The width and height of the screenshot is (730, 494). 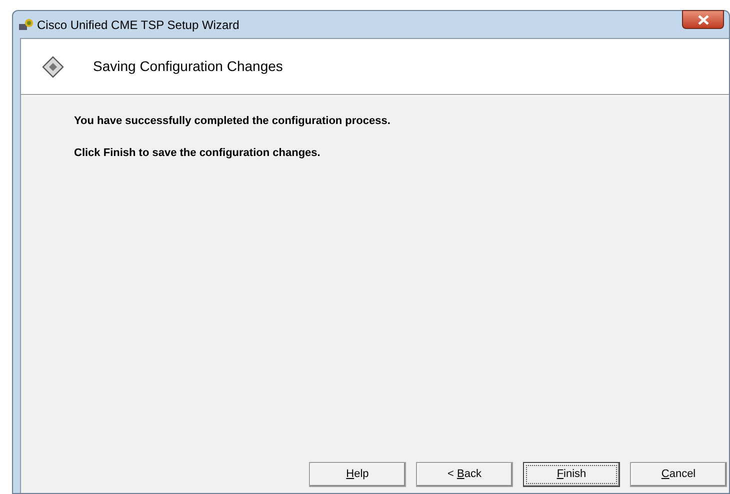 What do you see at coordinates (26, 25) in the screenshot?
I see `app-icon` at bounding box center [26, 25].